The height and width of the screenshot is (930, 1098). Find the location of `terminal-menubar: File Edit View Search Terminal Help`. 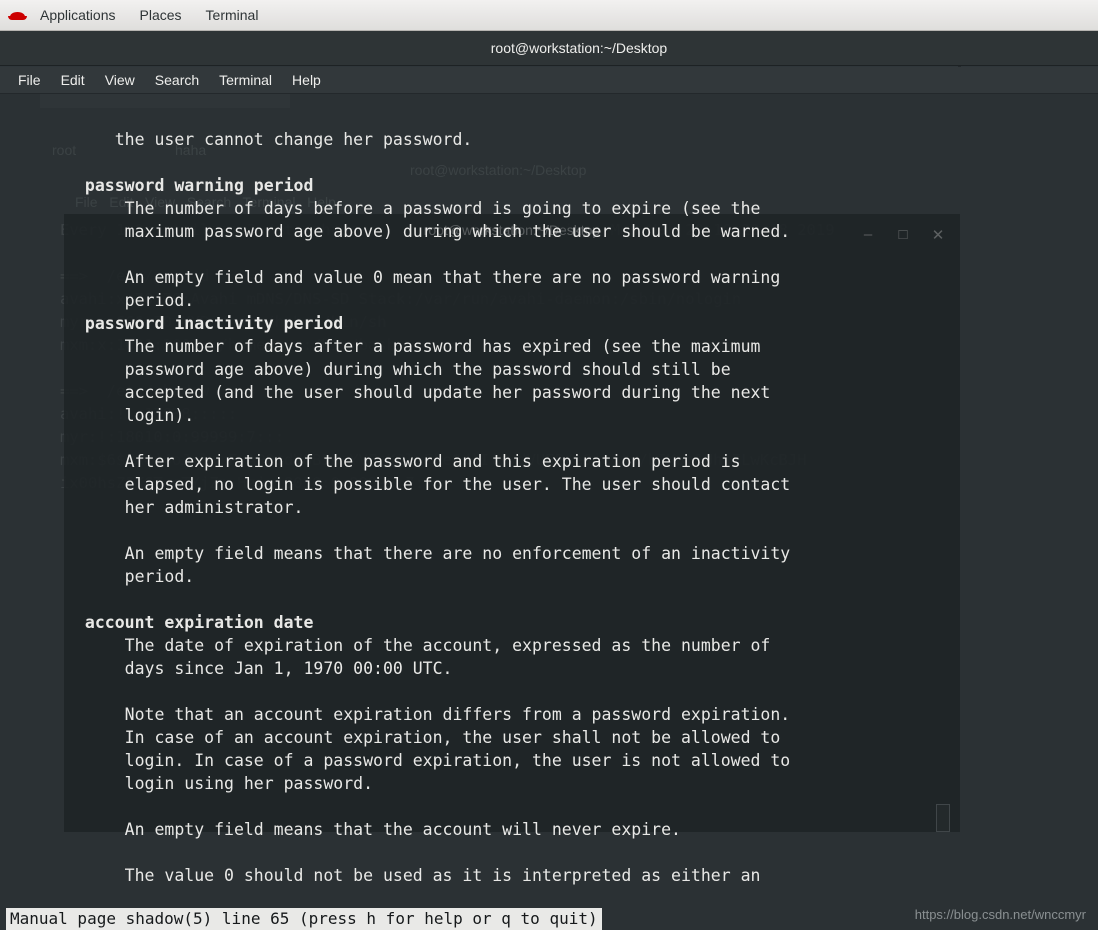

terminal-menubar: File Edit View Search Terminal Help is located at coordinates (549, 80).